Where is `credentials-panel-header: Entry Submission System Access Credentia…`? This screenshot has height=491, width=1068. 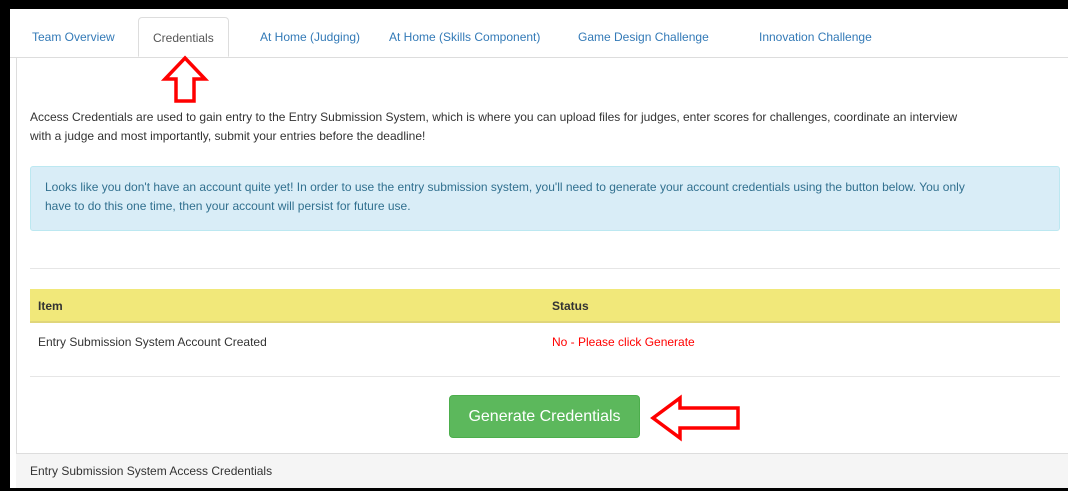
credentials-panel-header: Entry Submission System Access Credentia… is located at coordinates (542, 470).